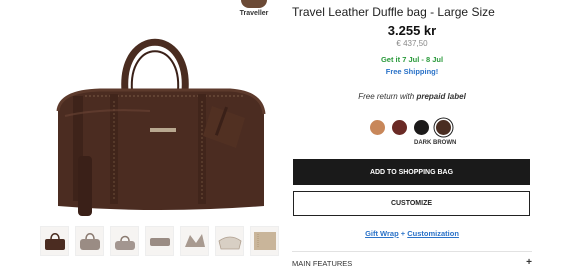 The image size is (575, 273). Describe the element at coordinates (411, 172) in the screenshot. I see `add-to-bag-button: ADD TO SHOPPING BAG` at that location.